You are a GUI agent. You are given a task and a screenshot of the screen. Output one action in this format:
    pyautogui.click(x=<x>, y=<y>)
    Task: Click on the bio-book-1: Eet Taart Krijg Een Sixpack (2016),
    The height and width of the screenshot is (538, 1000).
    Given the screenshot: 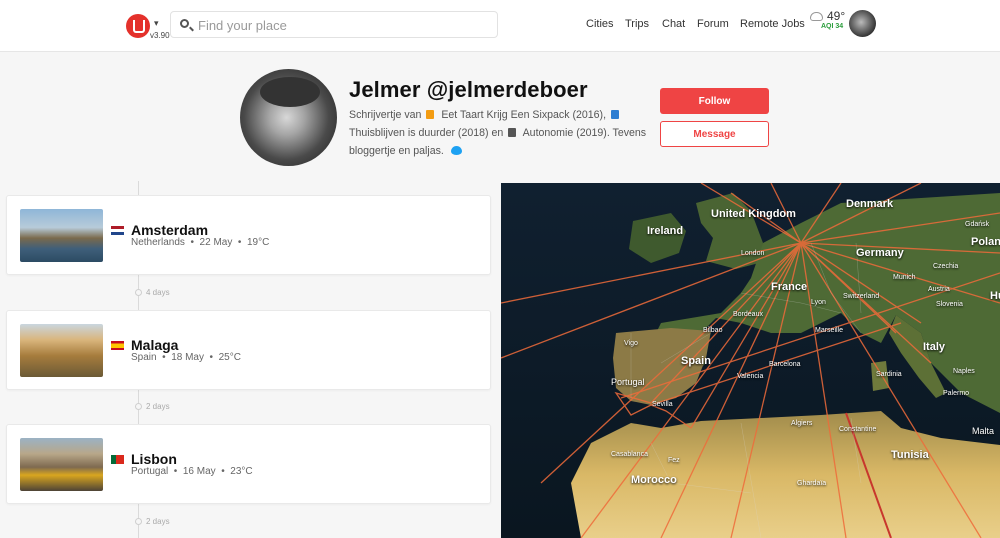 What is the action you would take?
    pyautogui.click(x=524, y=115)
    